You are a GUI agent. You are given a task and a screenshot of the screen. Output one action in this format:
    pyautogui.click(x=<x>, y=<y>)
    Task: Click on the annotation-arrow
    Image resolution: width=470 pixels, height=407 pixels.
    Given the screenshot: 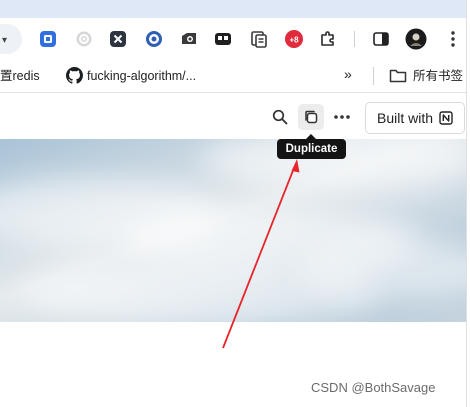 What is the action you would take?
    pyautogui.click(x=261, y=254)
    